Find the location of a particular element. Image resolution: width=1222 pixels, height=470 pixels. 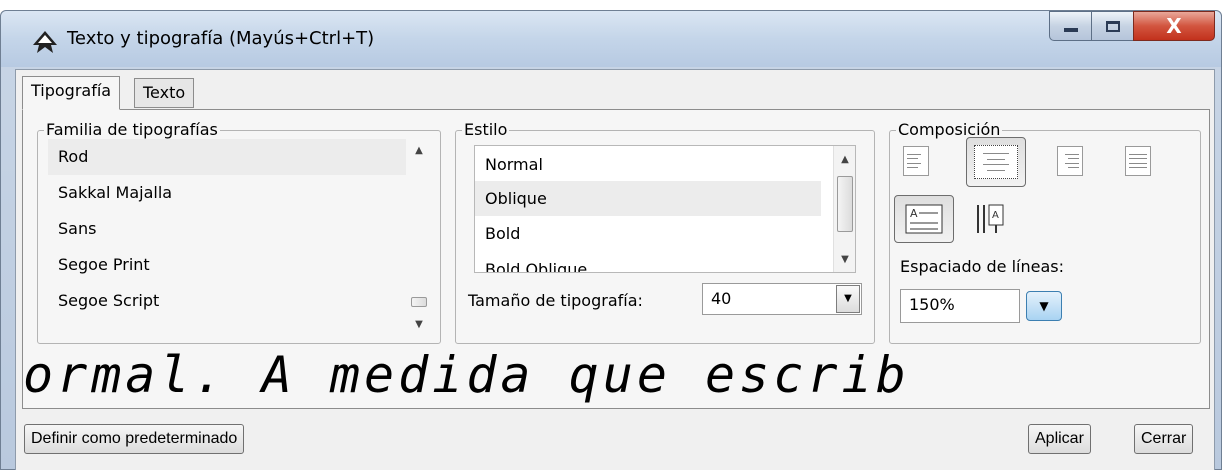

window-title: Texto y tipografía (Mayús+Ctrl+T) is located at coordinates (221, 38).